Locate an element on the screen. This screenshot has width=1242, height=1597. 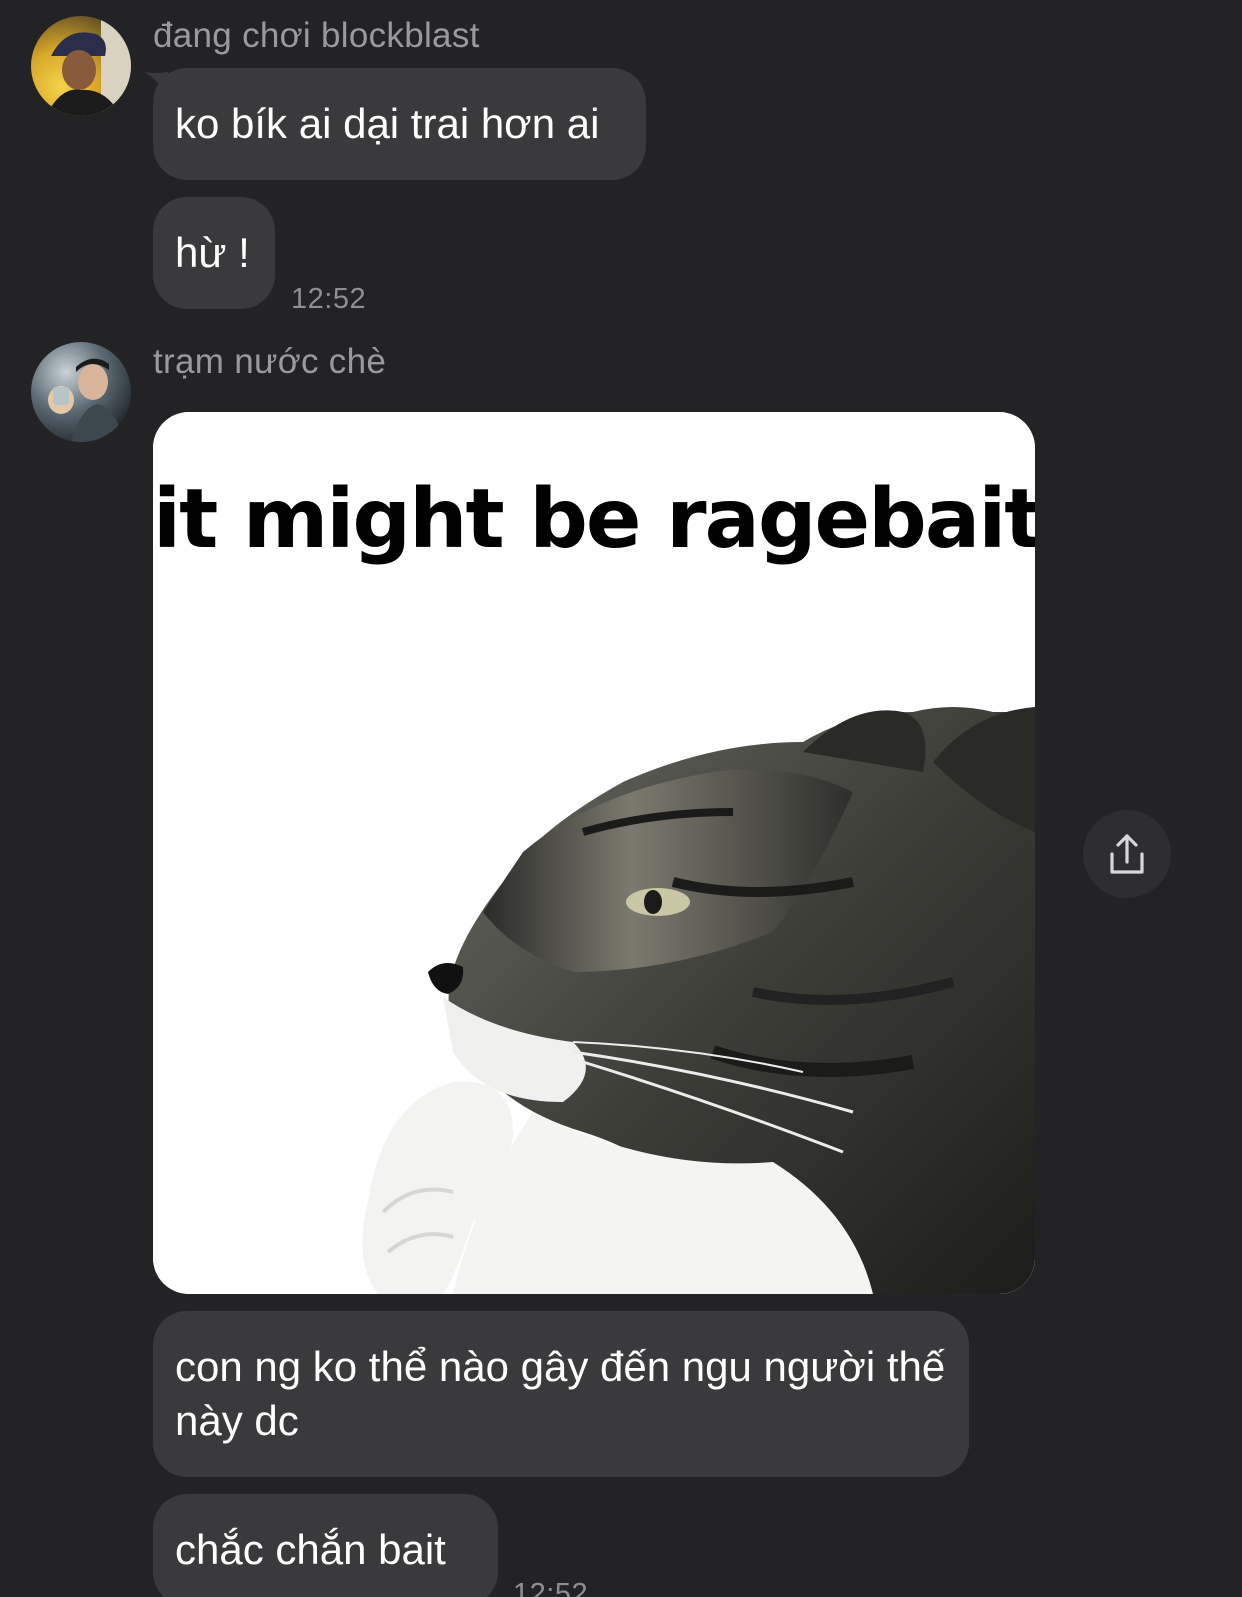
avatar-dang-choi-blockblast is located at coordinates (81, 66).